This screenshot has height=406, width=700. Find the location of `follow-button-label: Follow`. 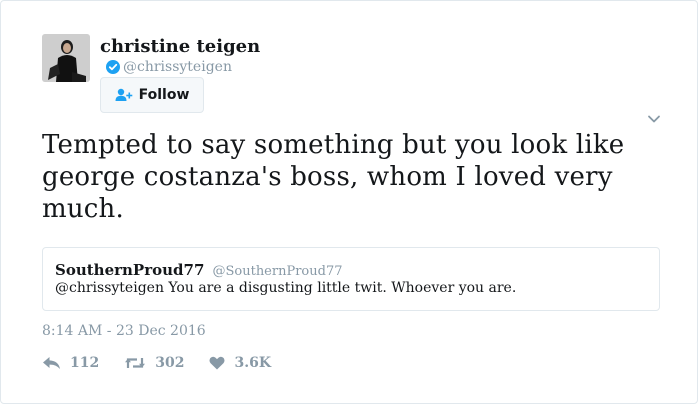

follow-button-label: Follow is located at coordinates (164, 95).